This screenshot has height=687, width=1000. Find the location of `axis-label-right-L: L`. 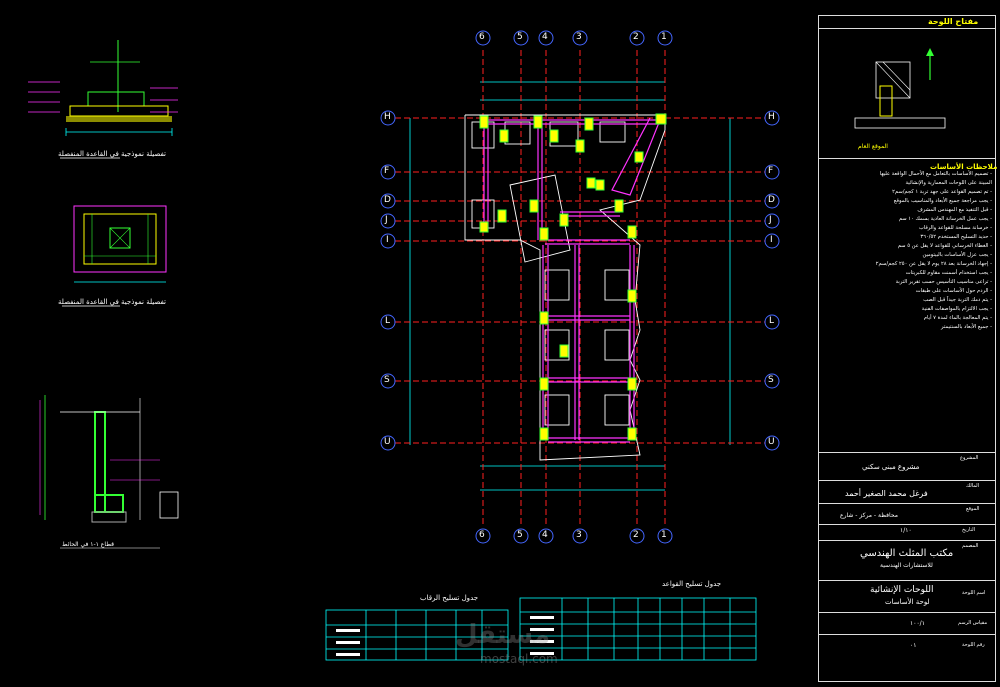

axis-label-right-L: L is located at coordinates (772, 321).